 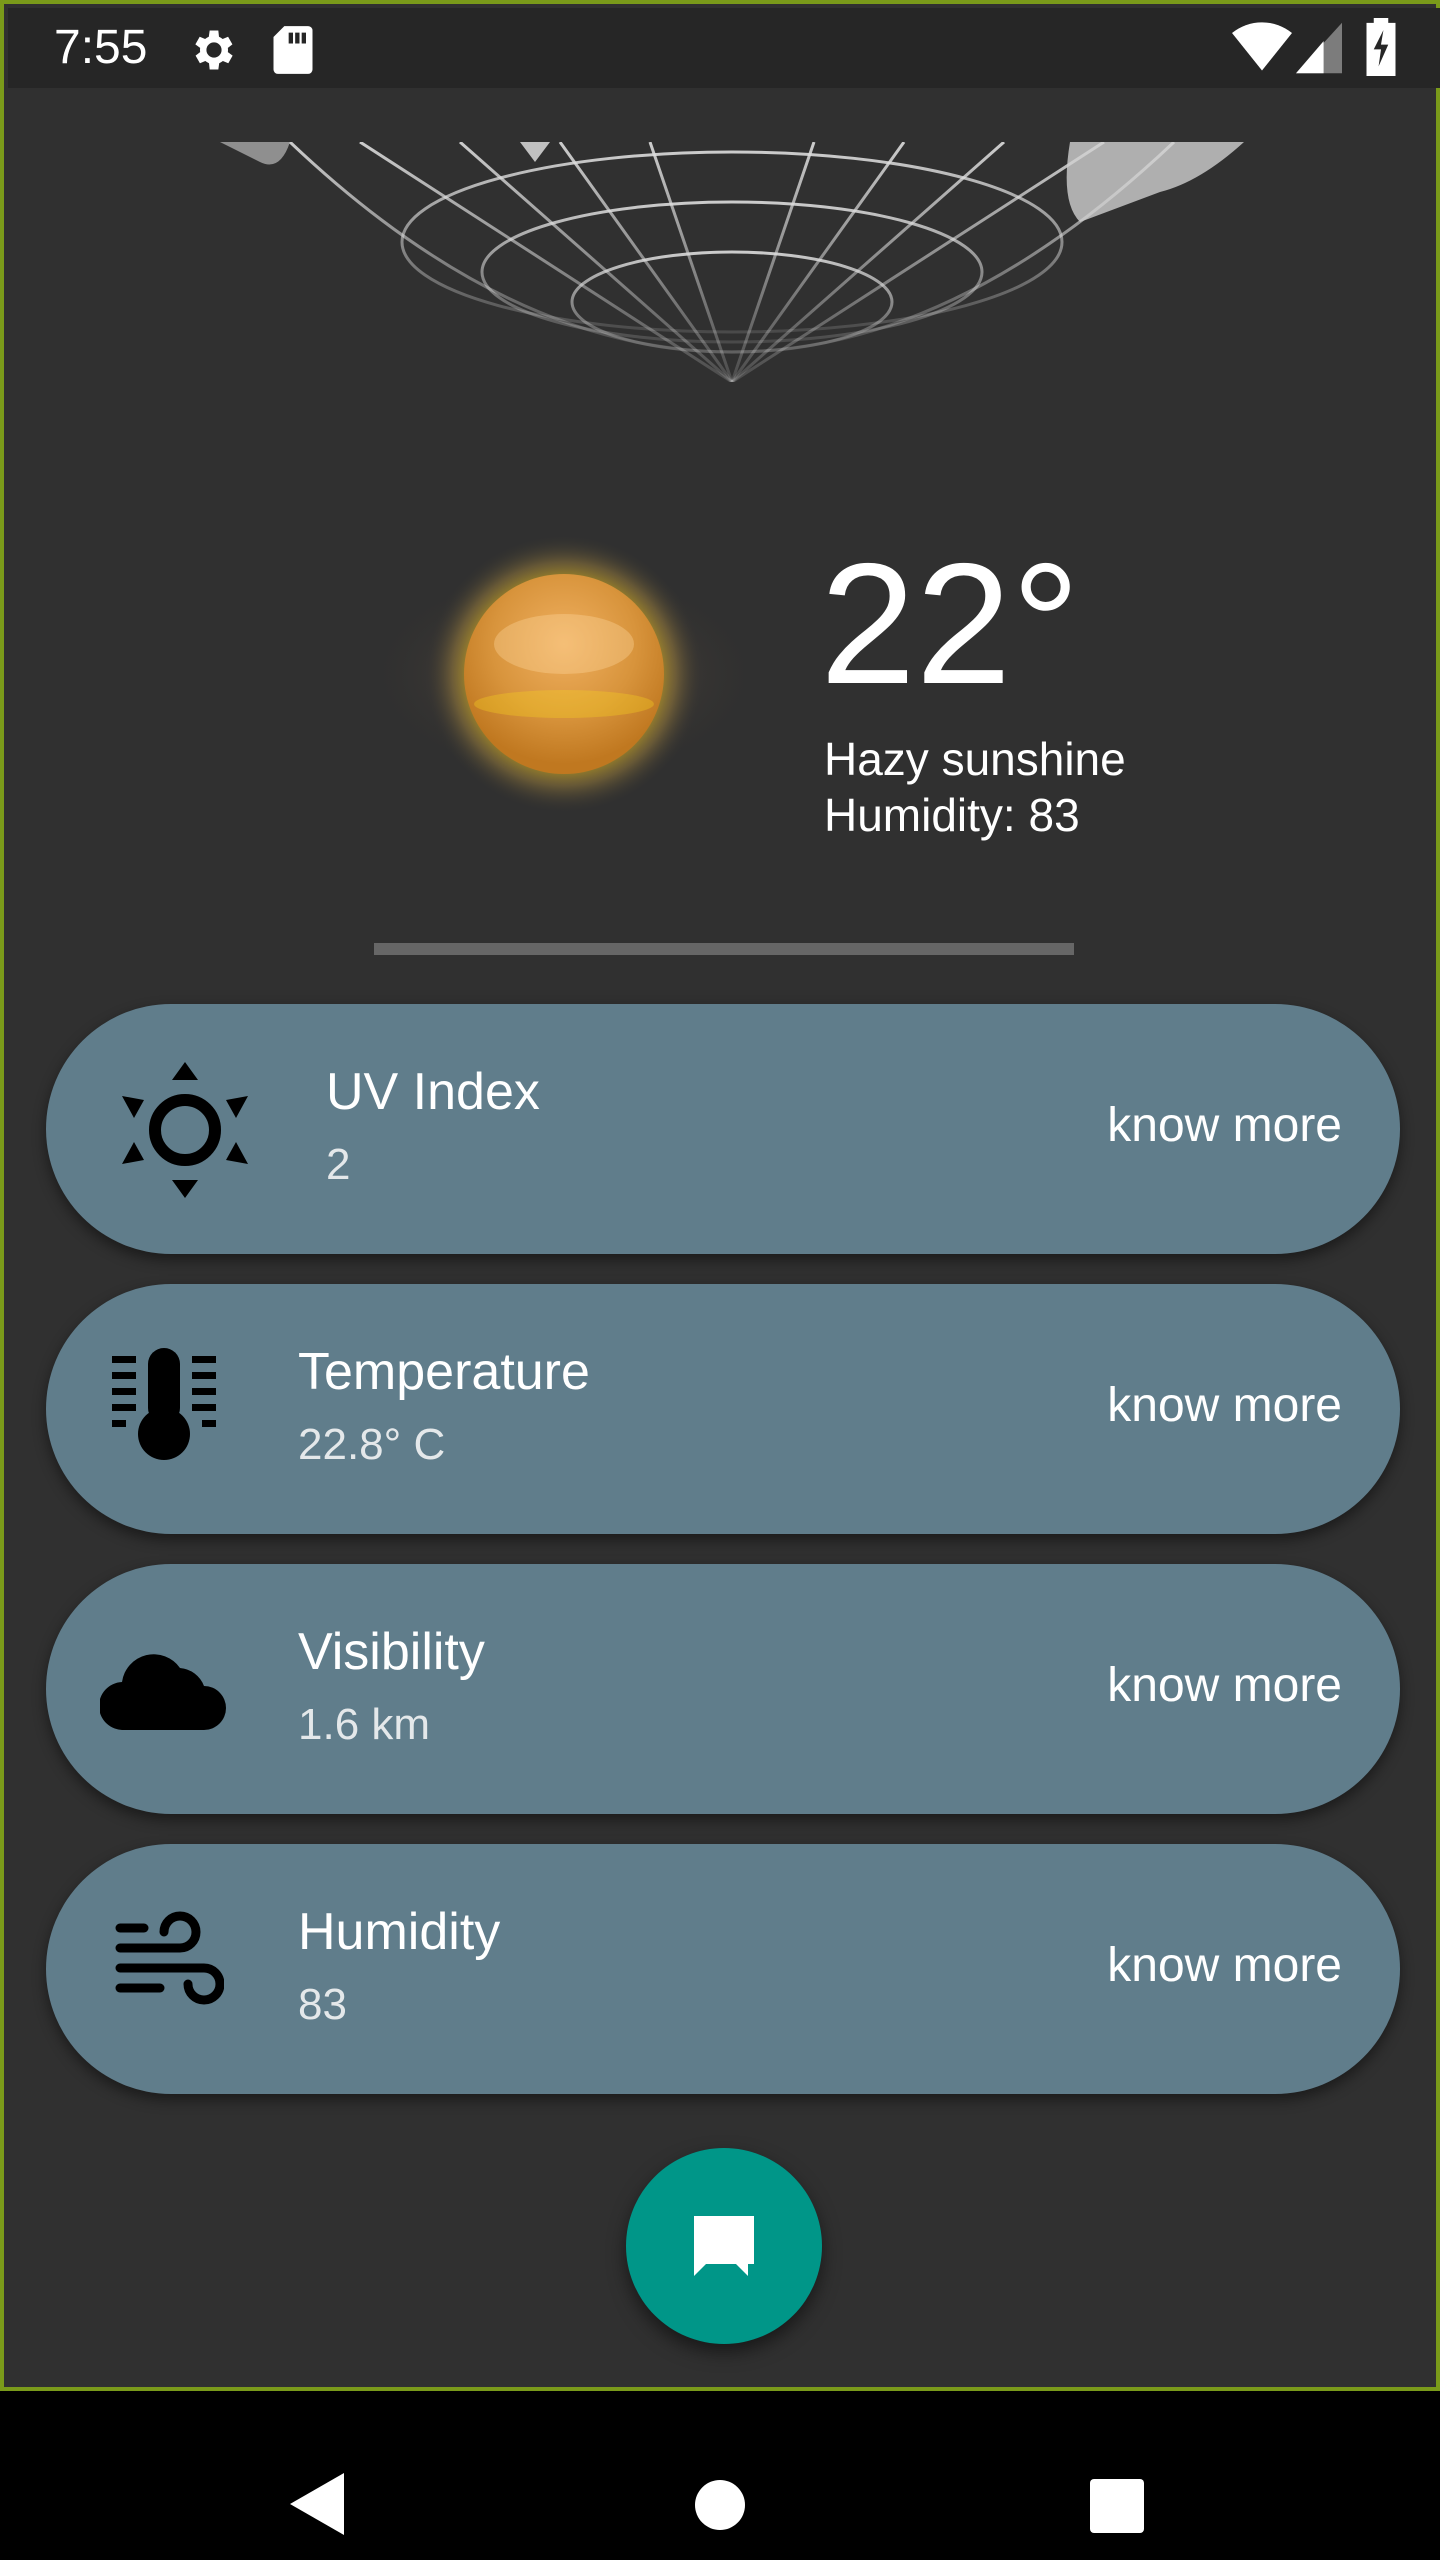 I want to click on hazy-sun-icon, so click(x=564, y=674).